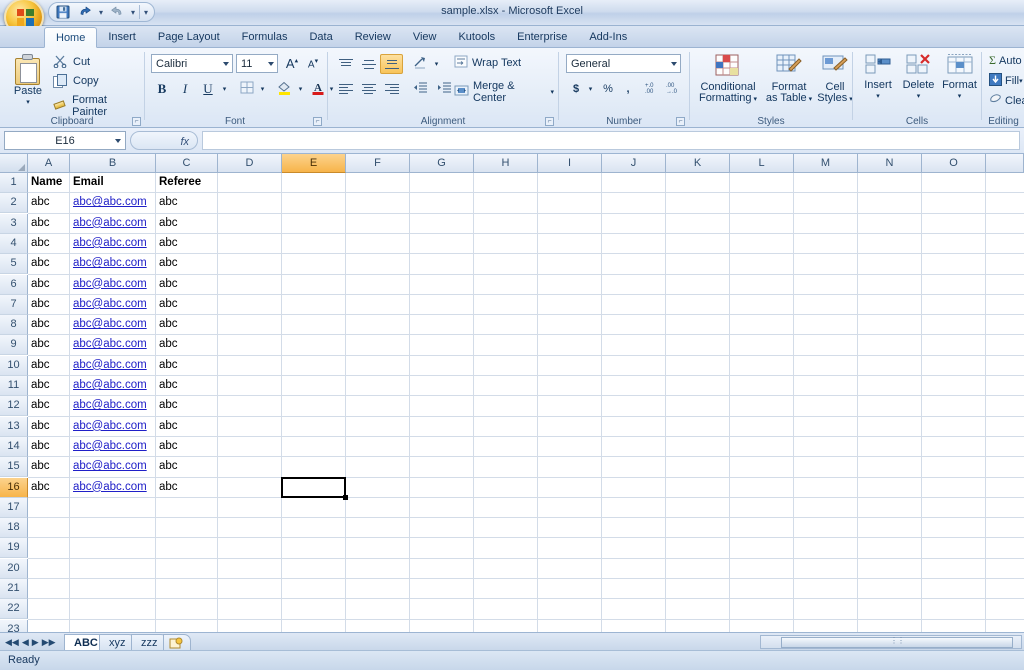 This screenshot has height=670, width=1024. Describe the element at coordinates (14, 365) in the screenshot. I see `row-header-10: 10` at that location.